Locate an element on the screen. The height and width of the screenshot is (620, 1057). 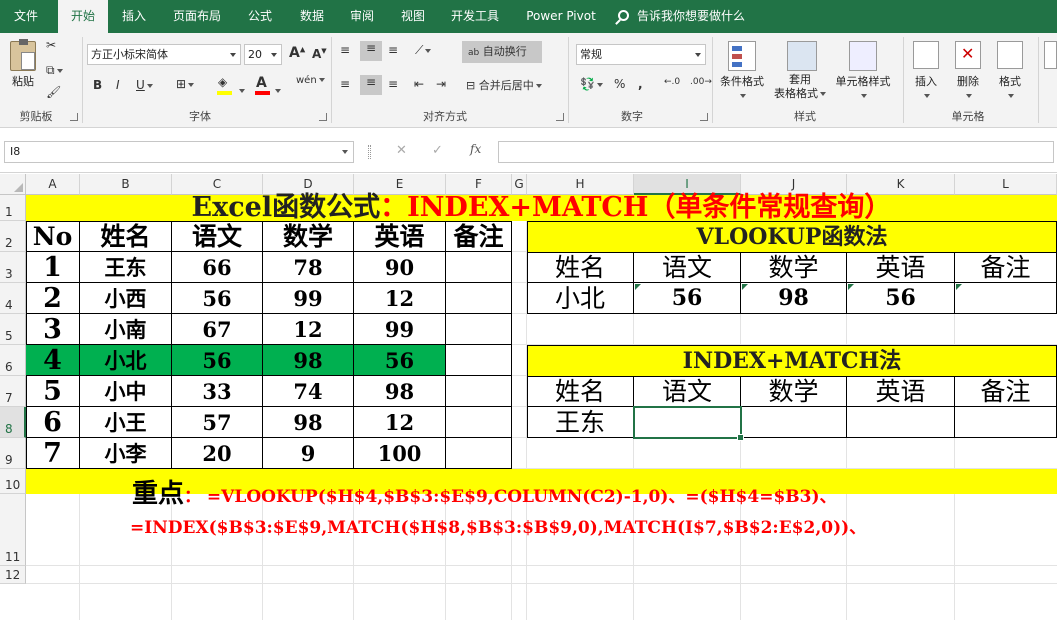
vlookup-header-cell: 英语 is located at coordinates (901, 267).